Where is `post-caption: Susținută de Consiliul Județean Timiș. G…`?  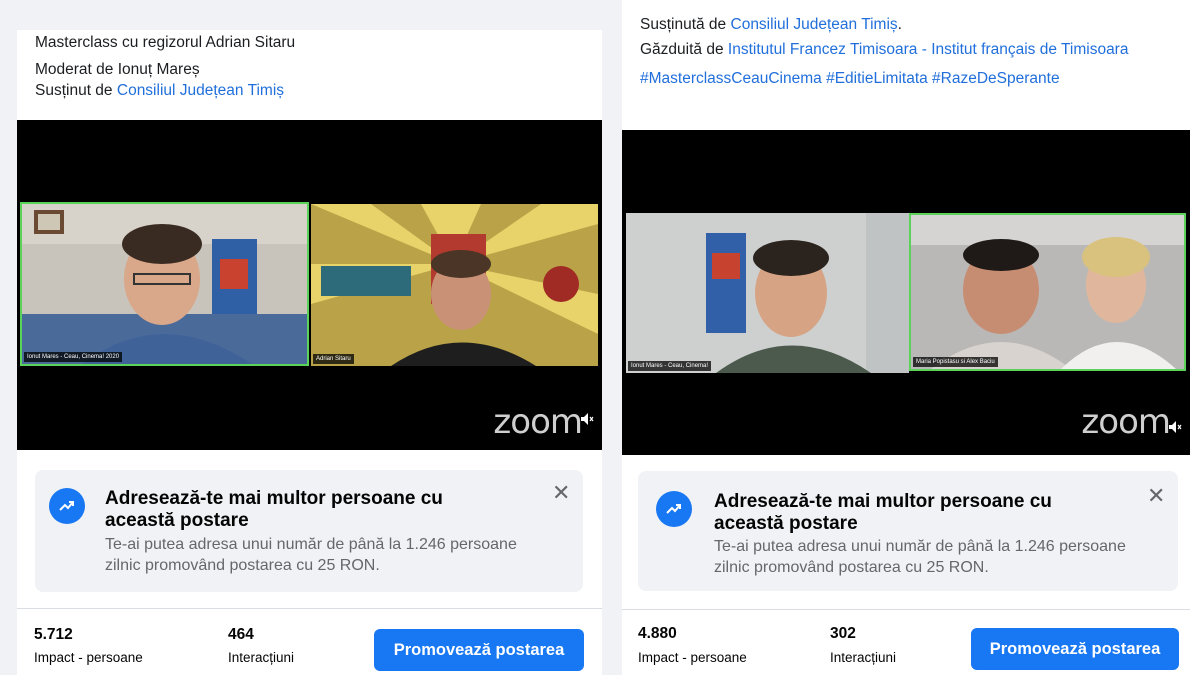
post-caption: Susținută de Consiliul Județean Timiș. G… is located at coordinates (906, 44).